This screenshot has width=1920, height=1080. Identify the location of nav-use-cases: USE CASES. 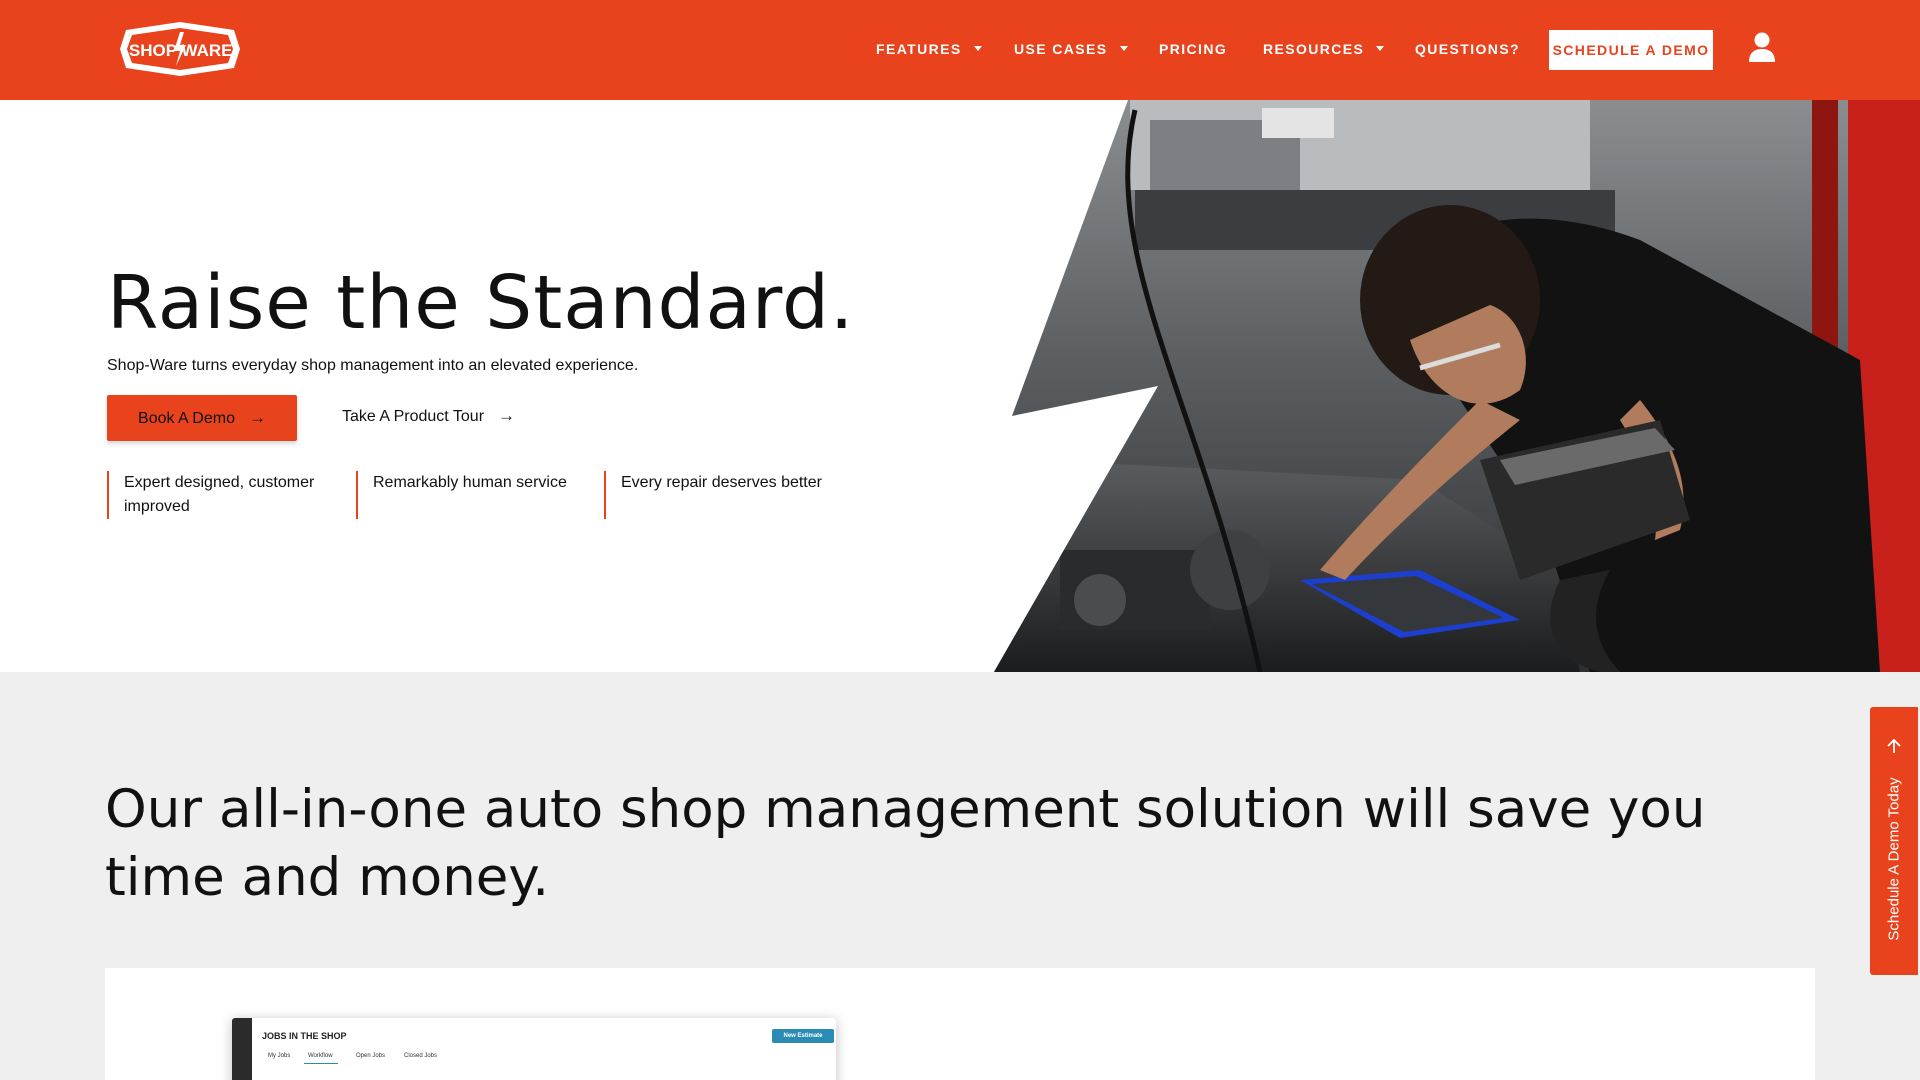
(1071, 49).